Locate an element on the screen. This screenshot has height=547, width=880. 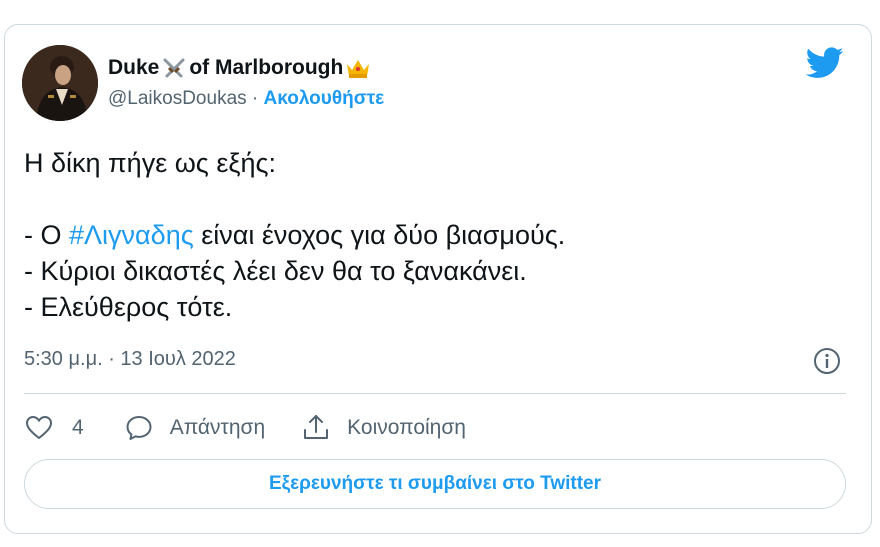
tweet-timestamp: 5:30 μ.μ. · 13 Ιουλ 2022 is located at coordinates (130, 359).